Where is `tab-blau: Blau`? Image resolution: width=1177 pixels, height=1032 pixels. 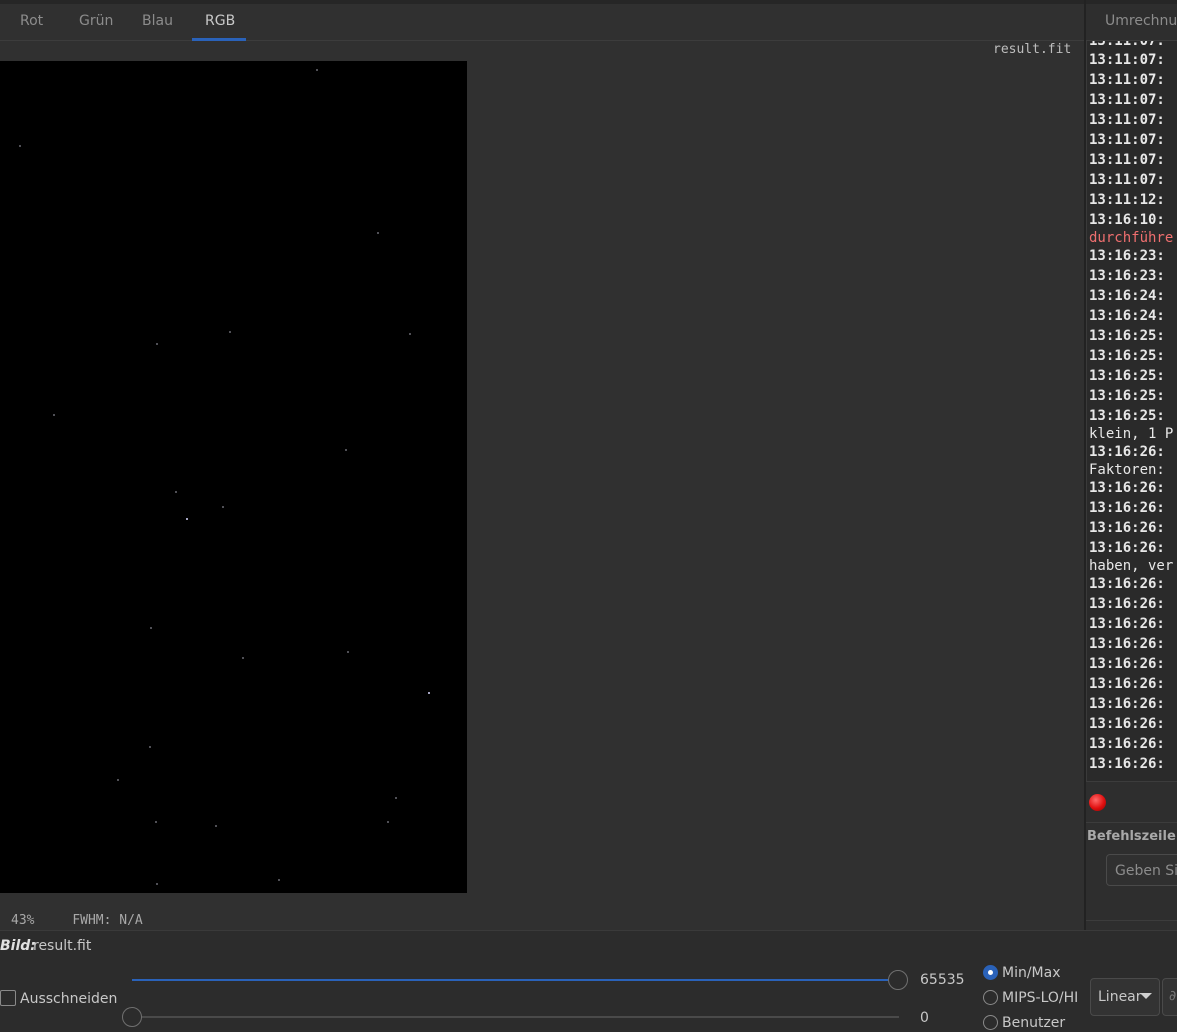
tab-blau: Blau is located at coordinates (157, 21).